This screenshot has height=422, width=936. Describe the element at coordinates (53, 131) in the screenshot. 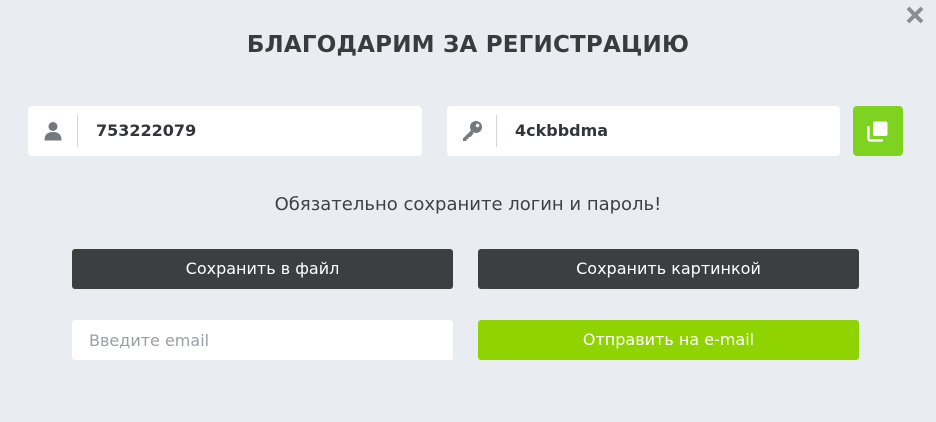

I see `user-icon` at that location.